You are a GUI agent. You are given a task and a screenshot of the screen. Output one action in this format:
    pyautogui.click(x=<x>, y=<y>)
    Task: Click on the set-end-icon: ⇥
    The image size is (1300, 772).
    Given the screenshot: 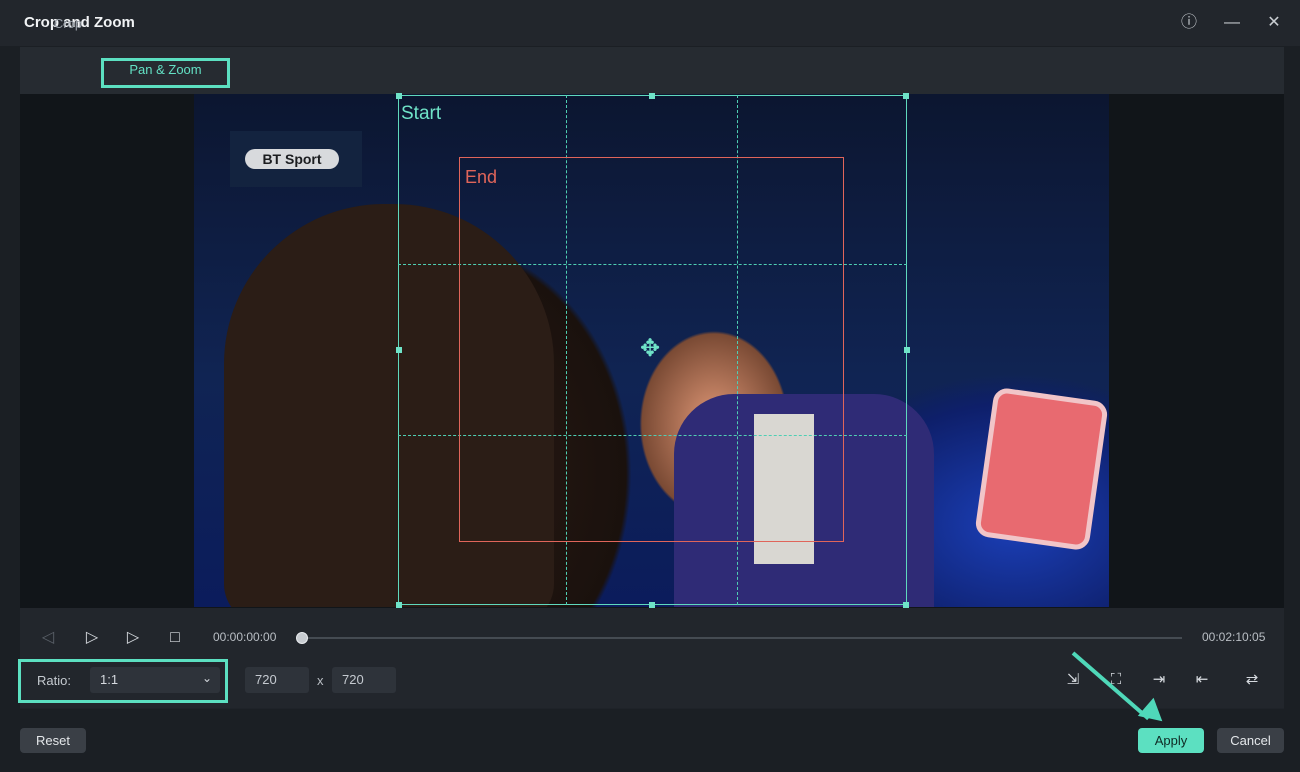 What is the action you would take?
    pyautogui.click(x=1159, y=680)
    